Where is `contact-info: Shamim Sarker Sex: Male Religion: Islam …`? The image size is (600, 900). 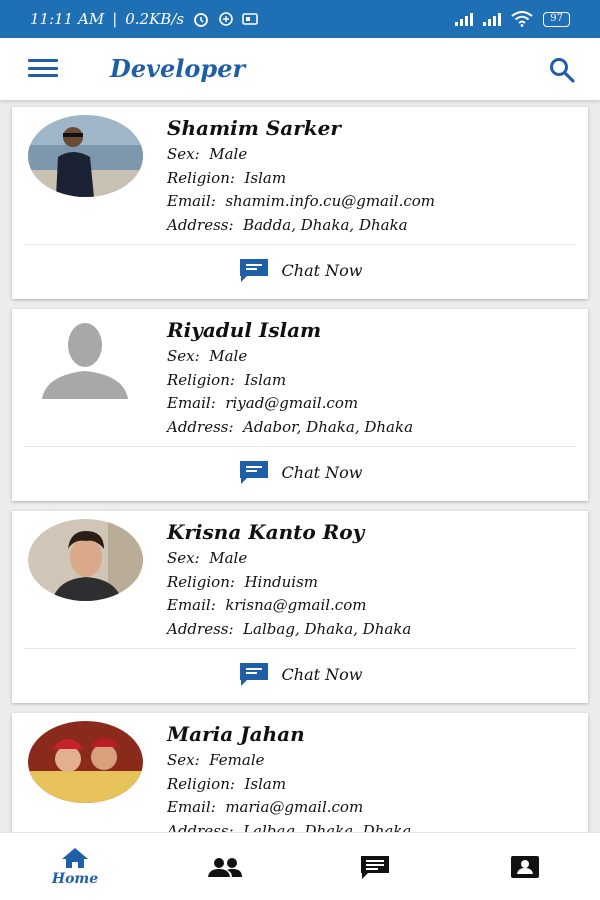 contact-info: Shamim Sarker Sex: Male Religion: Islam … is located at coordinates (372, 176).